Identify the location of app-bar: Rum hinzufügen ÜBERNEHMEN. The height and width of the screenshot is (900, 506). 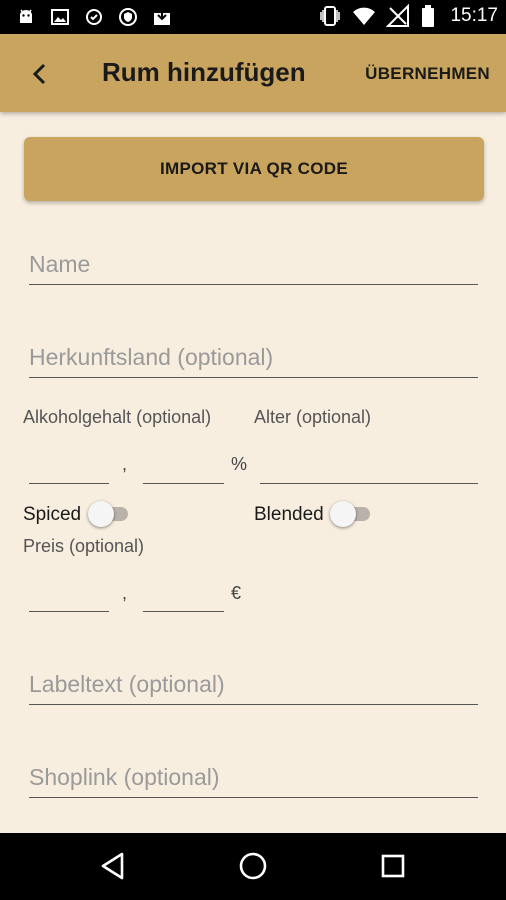
(253, 73).